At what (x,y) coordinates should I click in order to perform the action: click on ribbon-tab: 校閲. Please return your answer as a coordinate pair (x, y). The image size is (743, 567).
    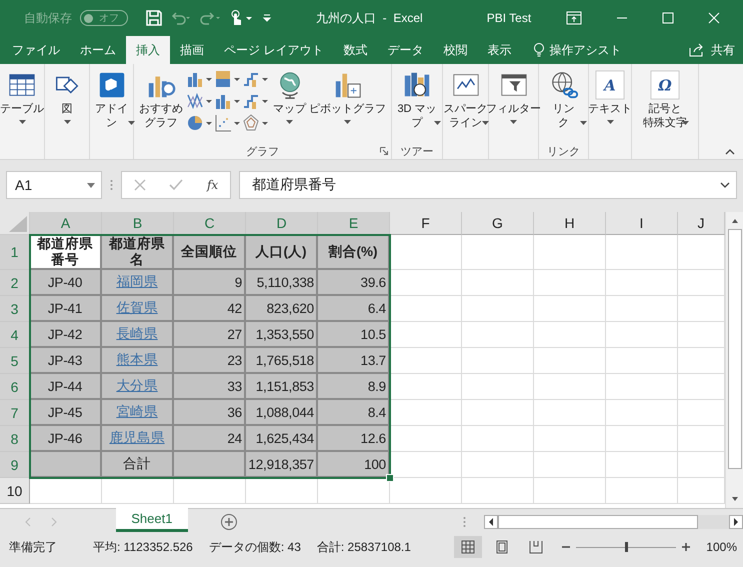
    Looking at the image, I should click on (455, 50).